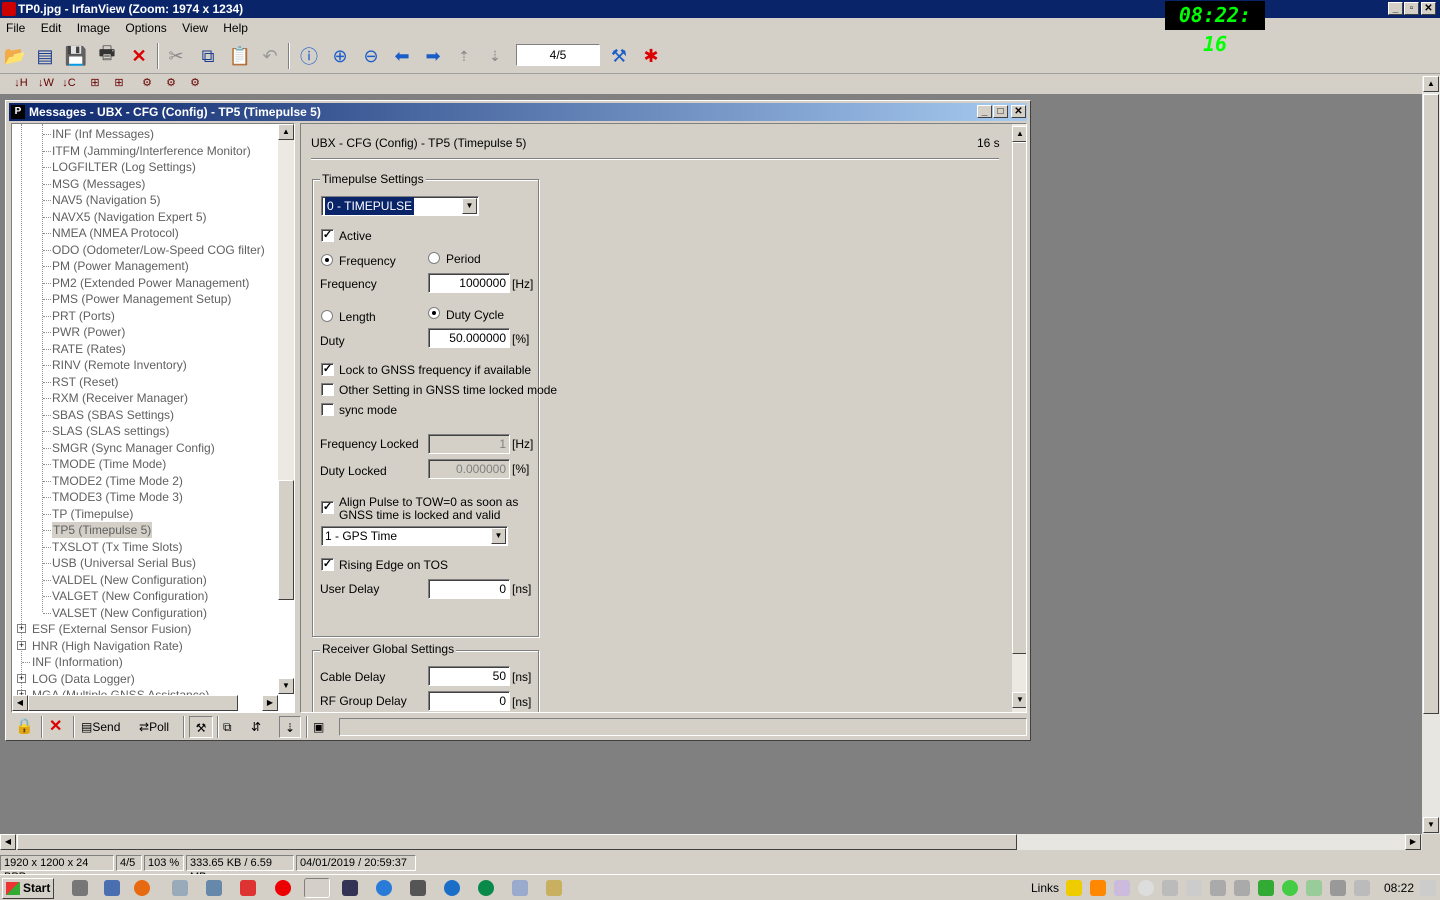 The width and height of the screenshot is (1440, 900). Describe the element at coordinates (384, 888) in the screenshot. I see `quicklaunch-sync-icon` at that location.